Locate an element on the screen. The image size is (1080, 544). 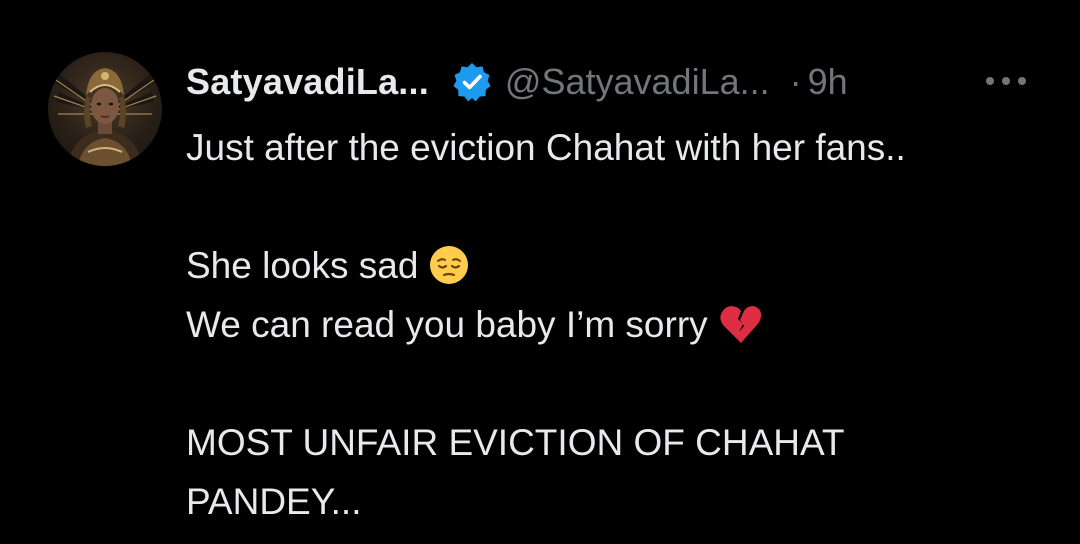
tweet-line-text: We can read you baby I’m sorry is located at coordinates (447, 324).